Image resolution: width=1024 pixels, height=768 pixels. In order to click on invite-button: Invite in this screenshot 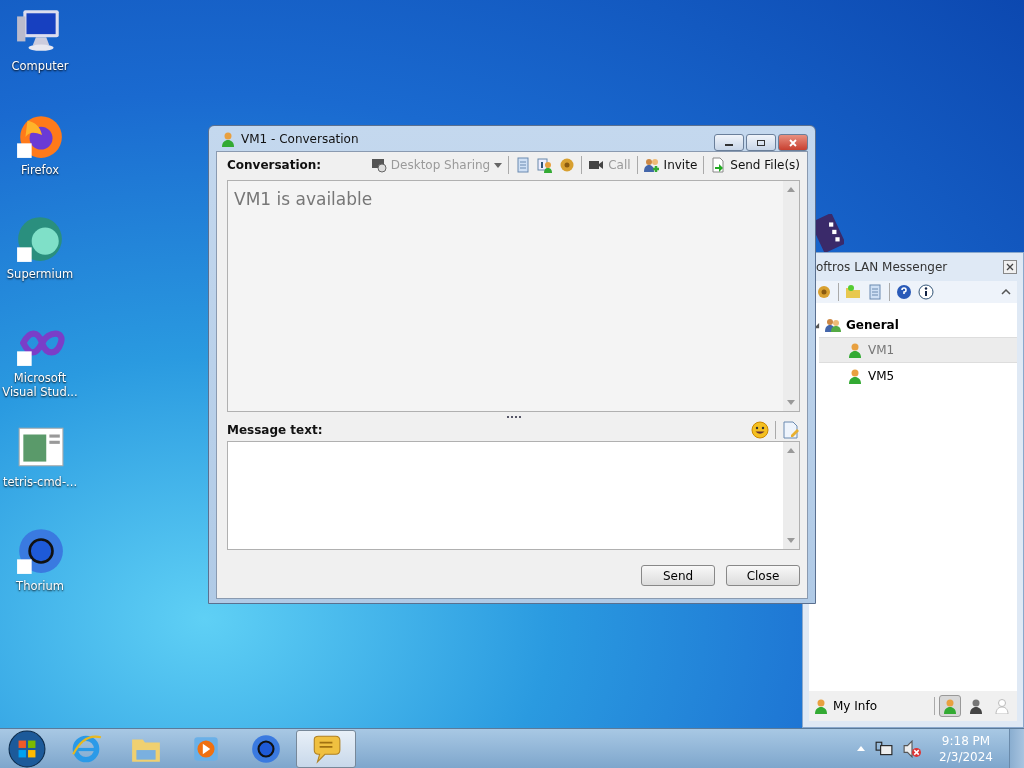, I will do `click(670, 165)`.